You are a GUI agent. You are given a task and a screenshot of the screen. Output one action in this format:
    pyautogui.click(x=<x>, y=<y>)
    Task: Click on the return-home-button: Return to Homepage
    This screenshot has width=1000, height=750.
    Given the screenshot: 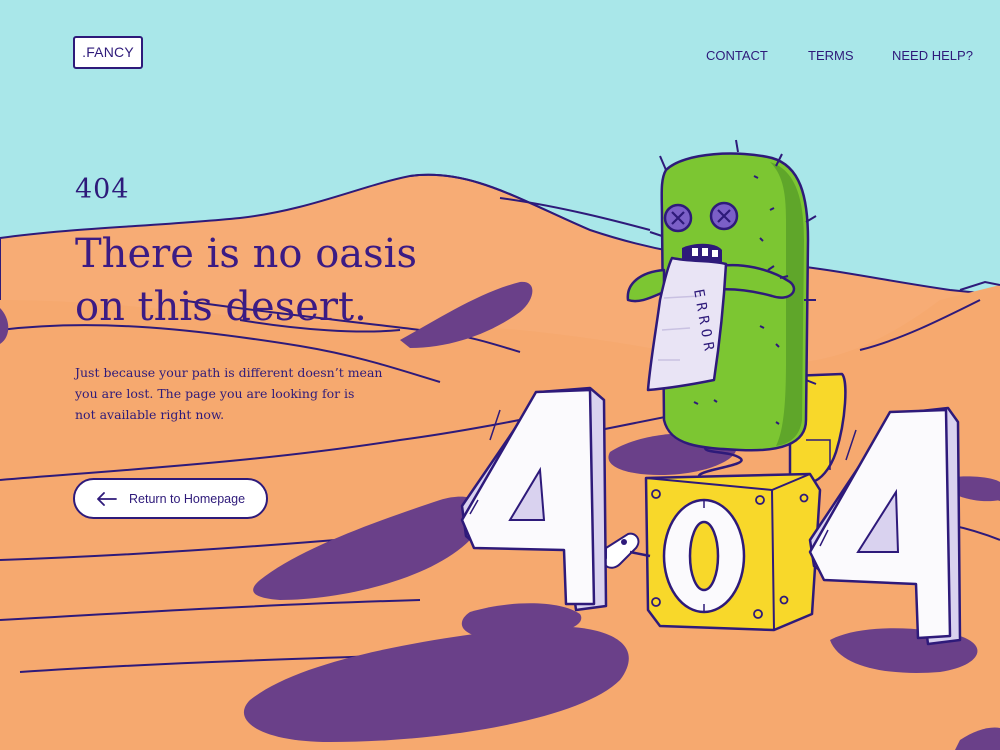 What is the action you would take?
    pyautogui.click(x=170, y=498)
    